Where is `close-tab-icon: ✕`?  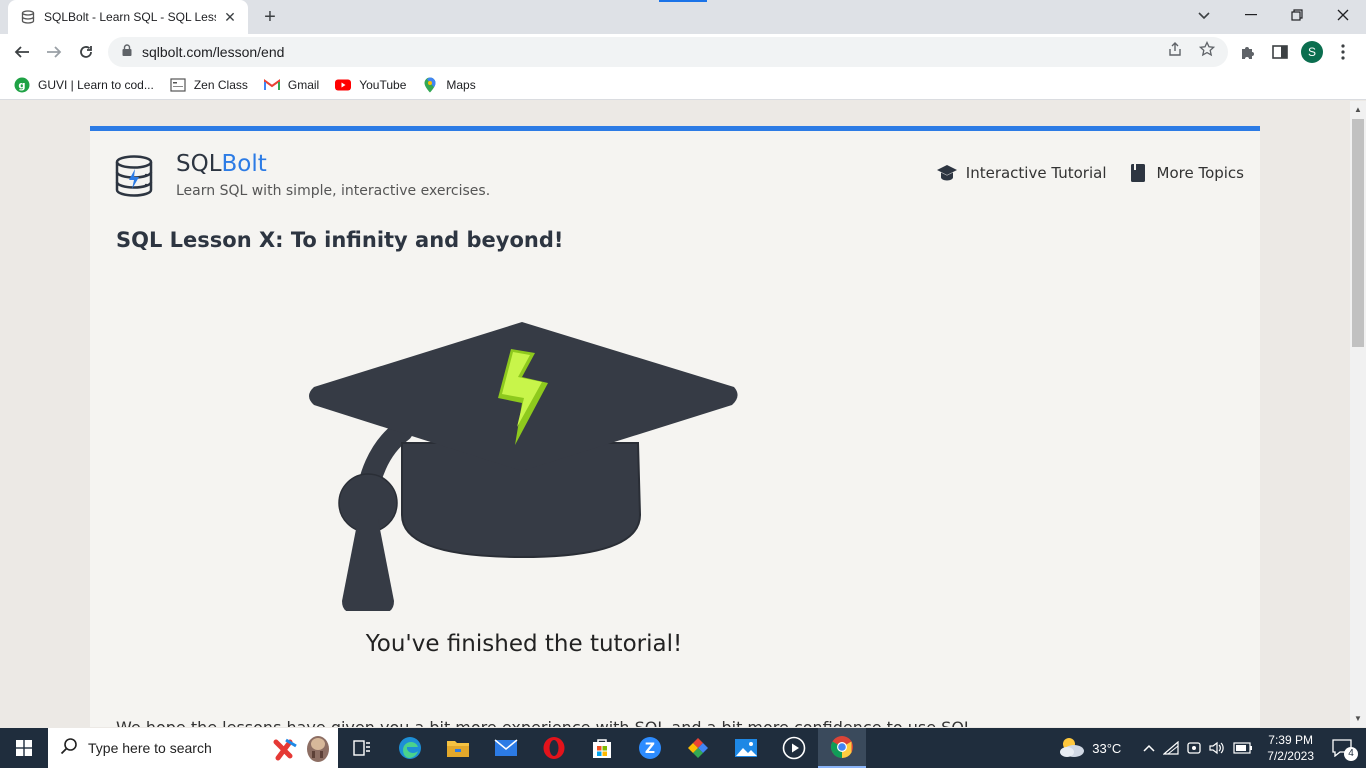
close-tab-icon: ✕ is located at coordinates (230, 17).